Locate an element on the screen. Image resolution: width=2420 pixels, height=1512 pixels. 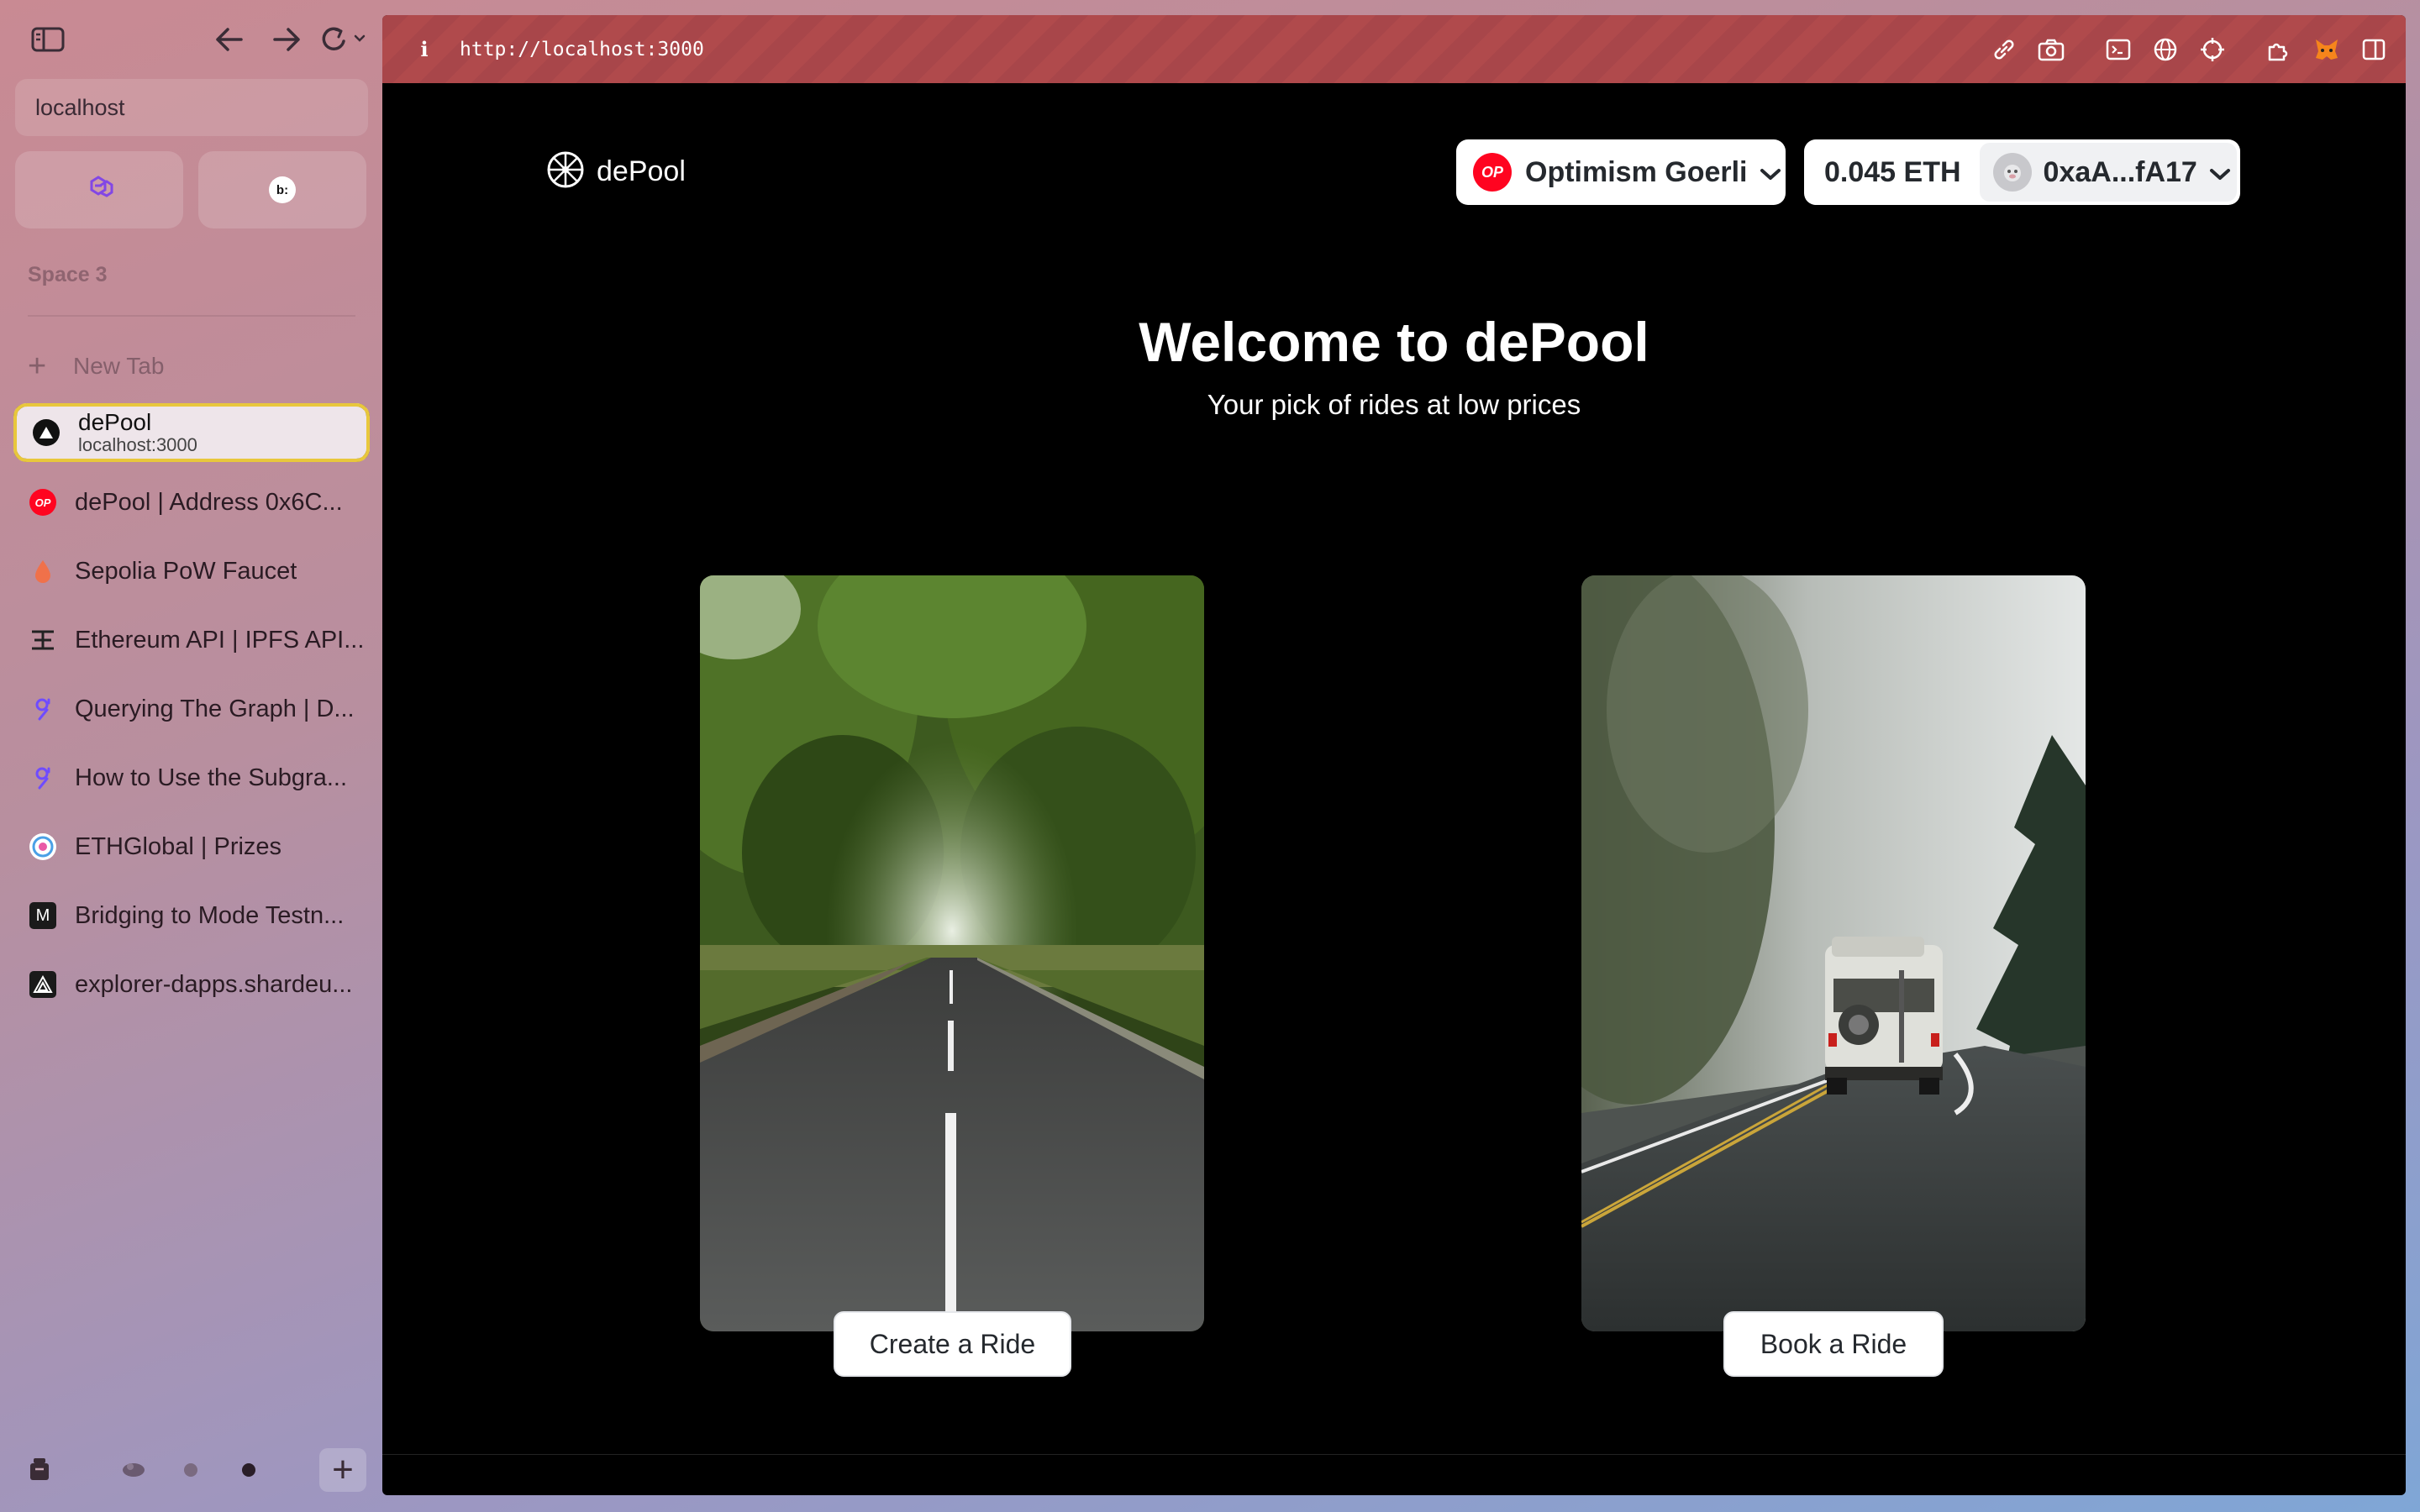
terminal-icon is located at coordinates (2118, 49).